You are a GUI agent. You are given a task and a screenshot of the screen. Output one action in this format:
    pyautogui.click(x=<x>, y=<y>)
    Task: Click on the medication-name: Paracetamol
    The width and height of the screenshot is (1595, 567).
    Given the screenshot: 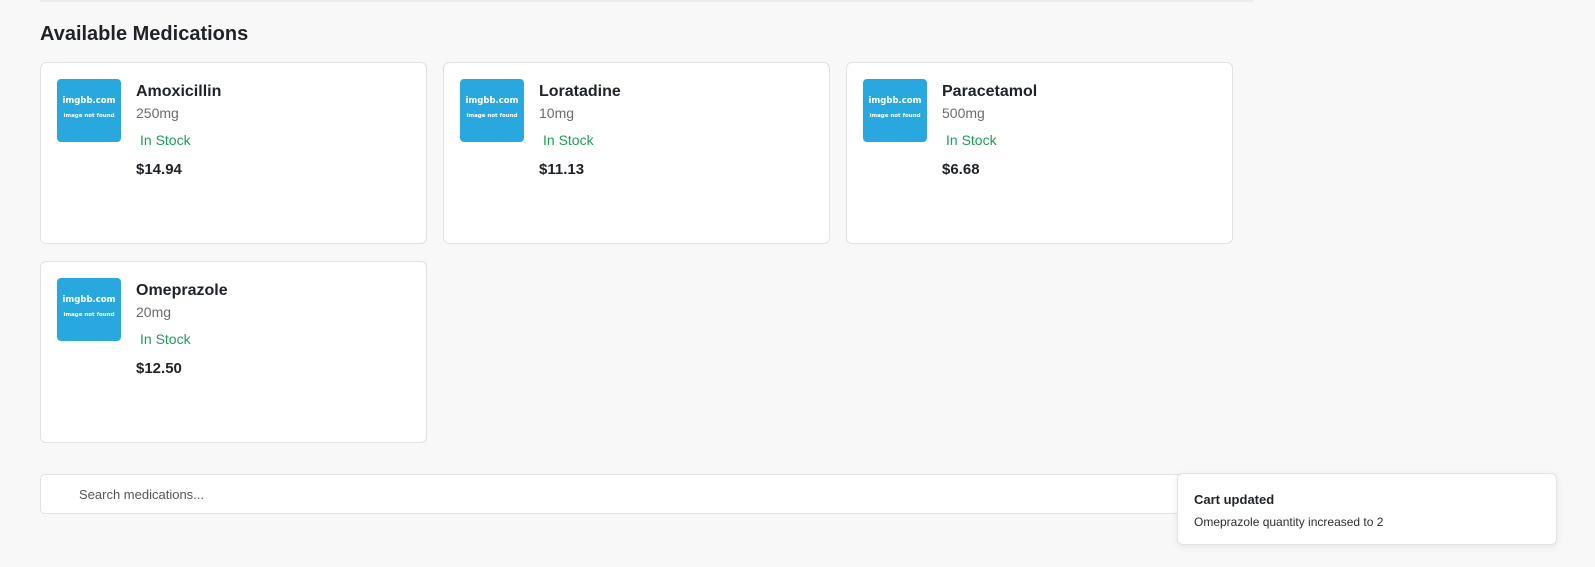 What is the action you would take?
    pyautogui.click(x=990, y=91)
    